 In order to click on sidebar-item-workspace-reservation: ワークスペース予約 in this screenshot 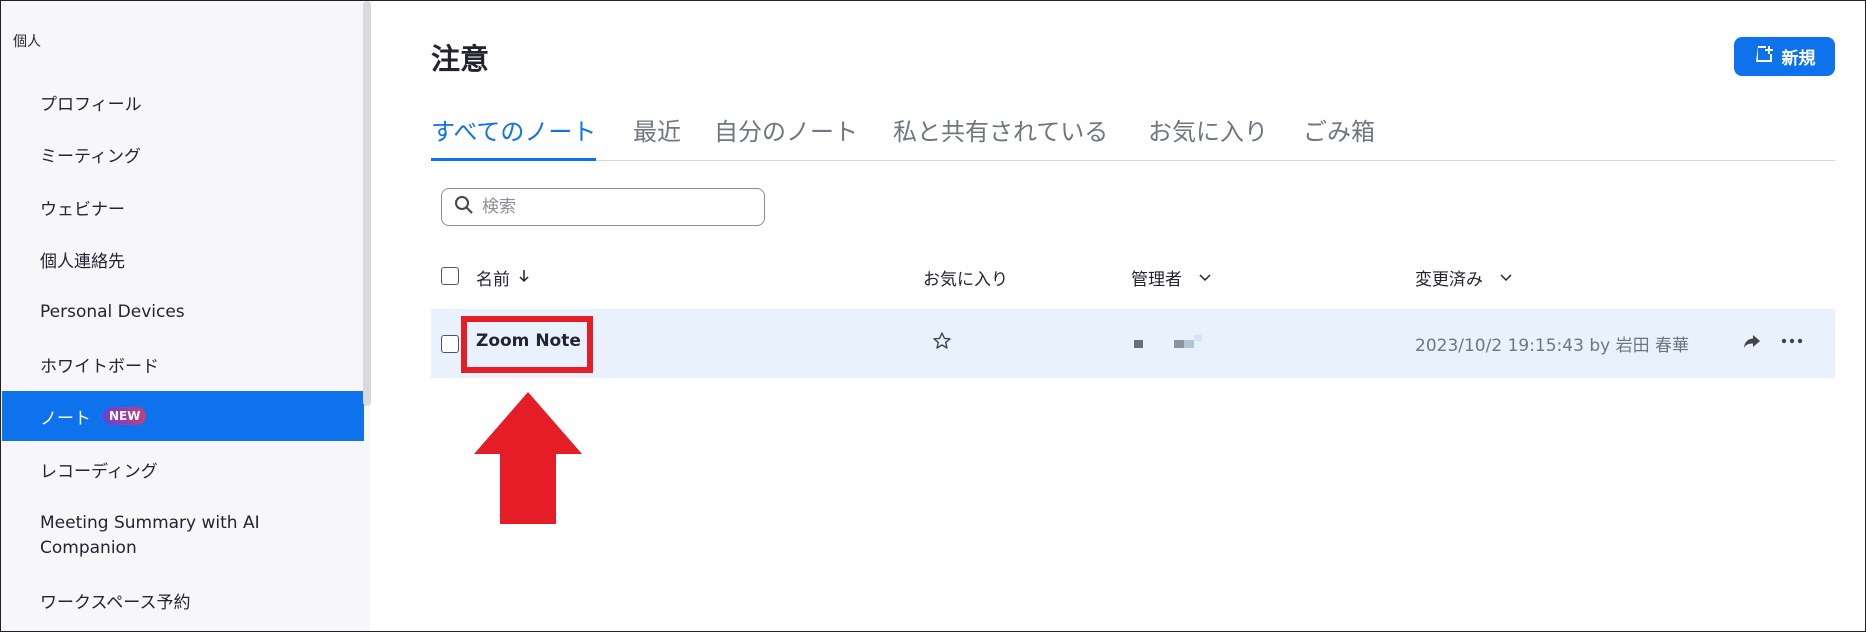, I will do `click(183, 600)`.